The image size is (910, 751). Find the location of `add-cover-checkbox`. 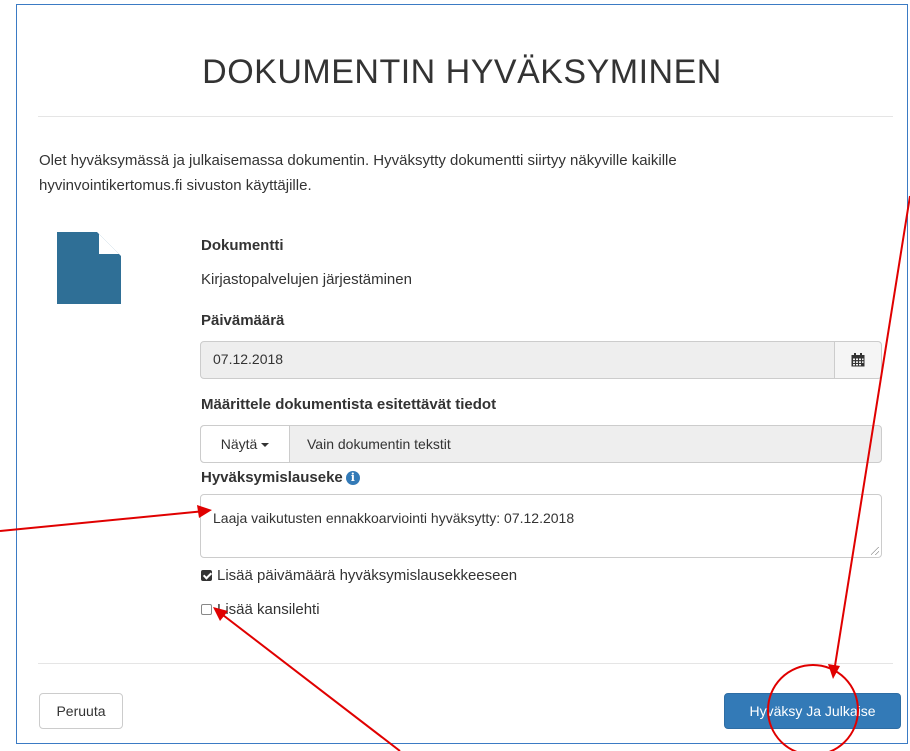

add-cover-checkbox is located at coordinates (206, 609).